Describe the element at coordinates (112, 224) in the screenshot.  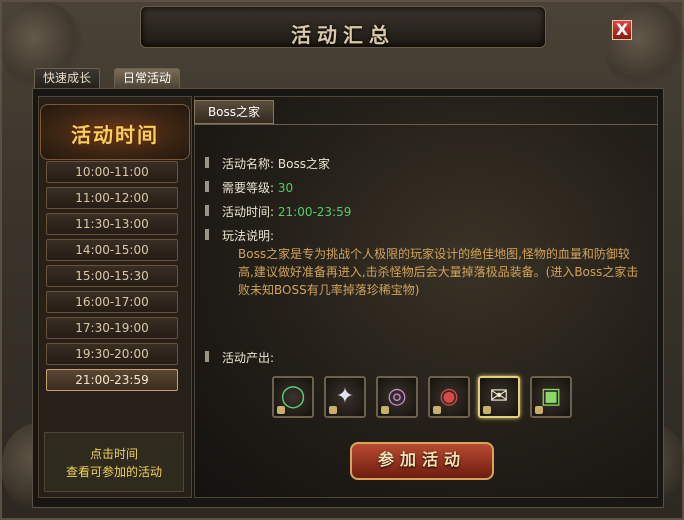
I see `time-slot: 11:30-13:00` at that location.